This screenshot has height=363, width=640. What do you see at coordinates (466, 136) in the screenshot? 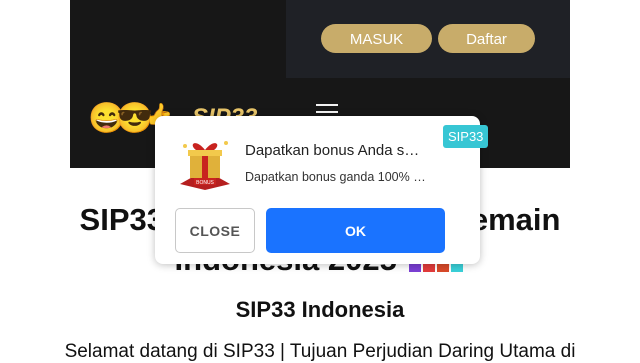
I see `brand-badge: SIP33` at bounding box center [466, 136].